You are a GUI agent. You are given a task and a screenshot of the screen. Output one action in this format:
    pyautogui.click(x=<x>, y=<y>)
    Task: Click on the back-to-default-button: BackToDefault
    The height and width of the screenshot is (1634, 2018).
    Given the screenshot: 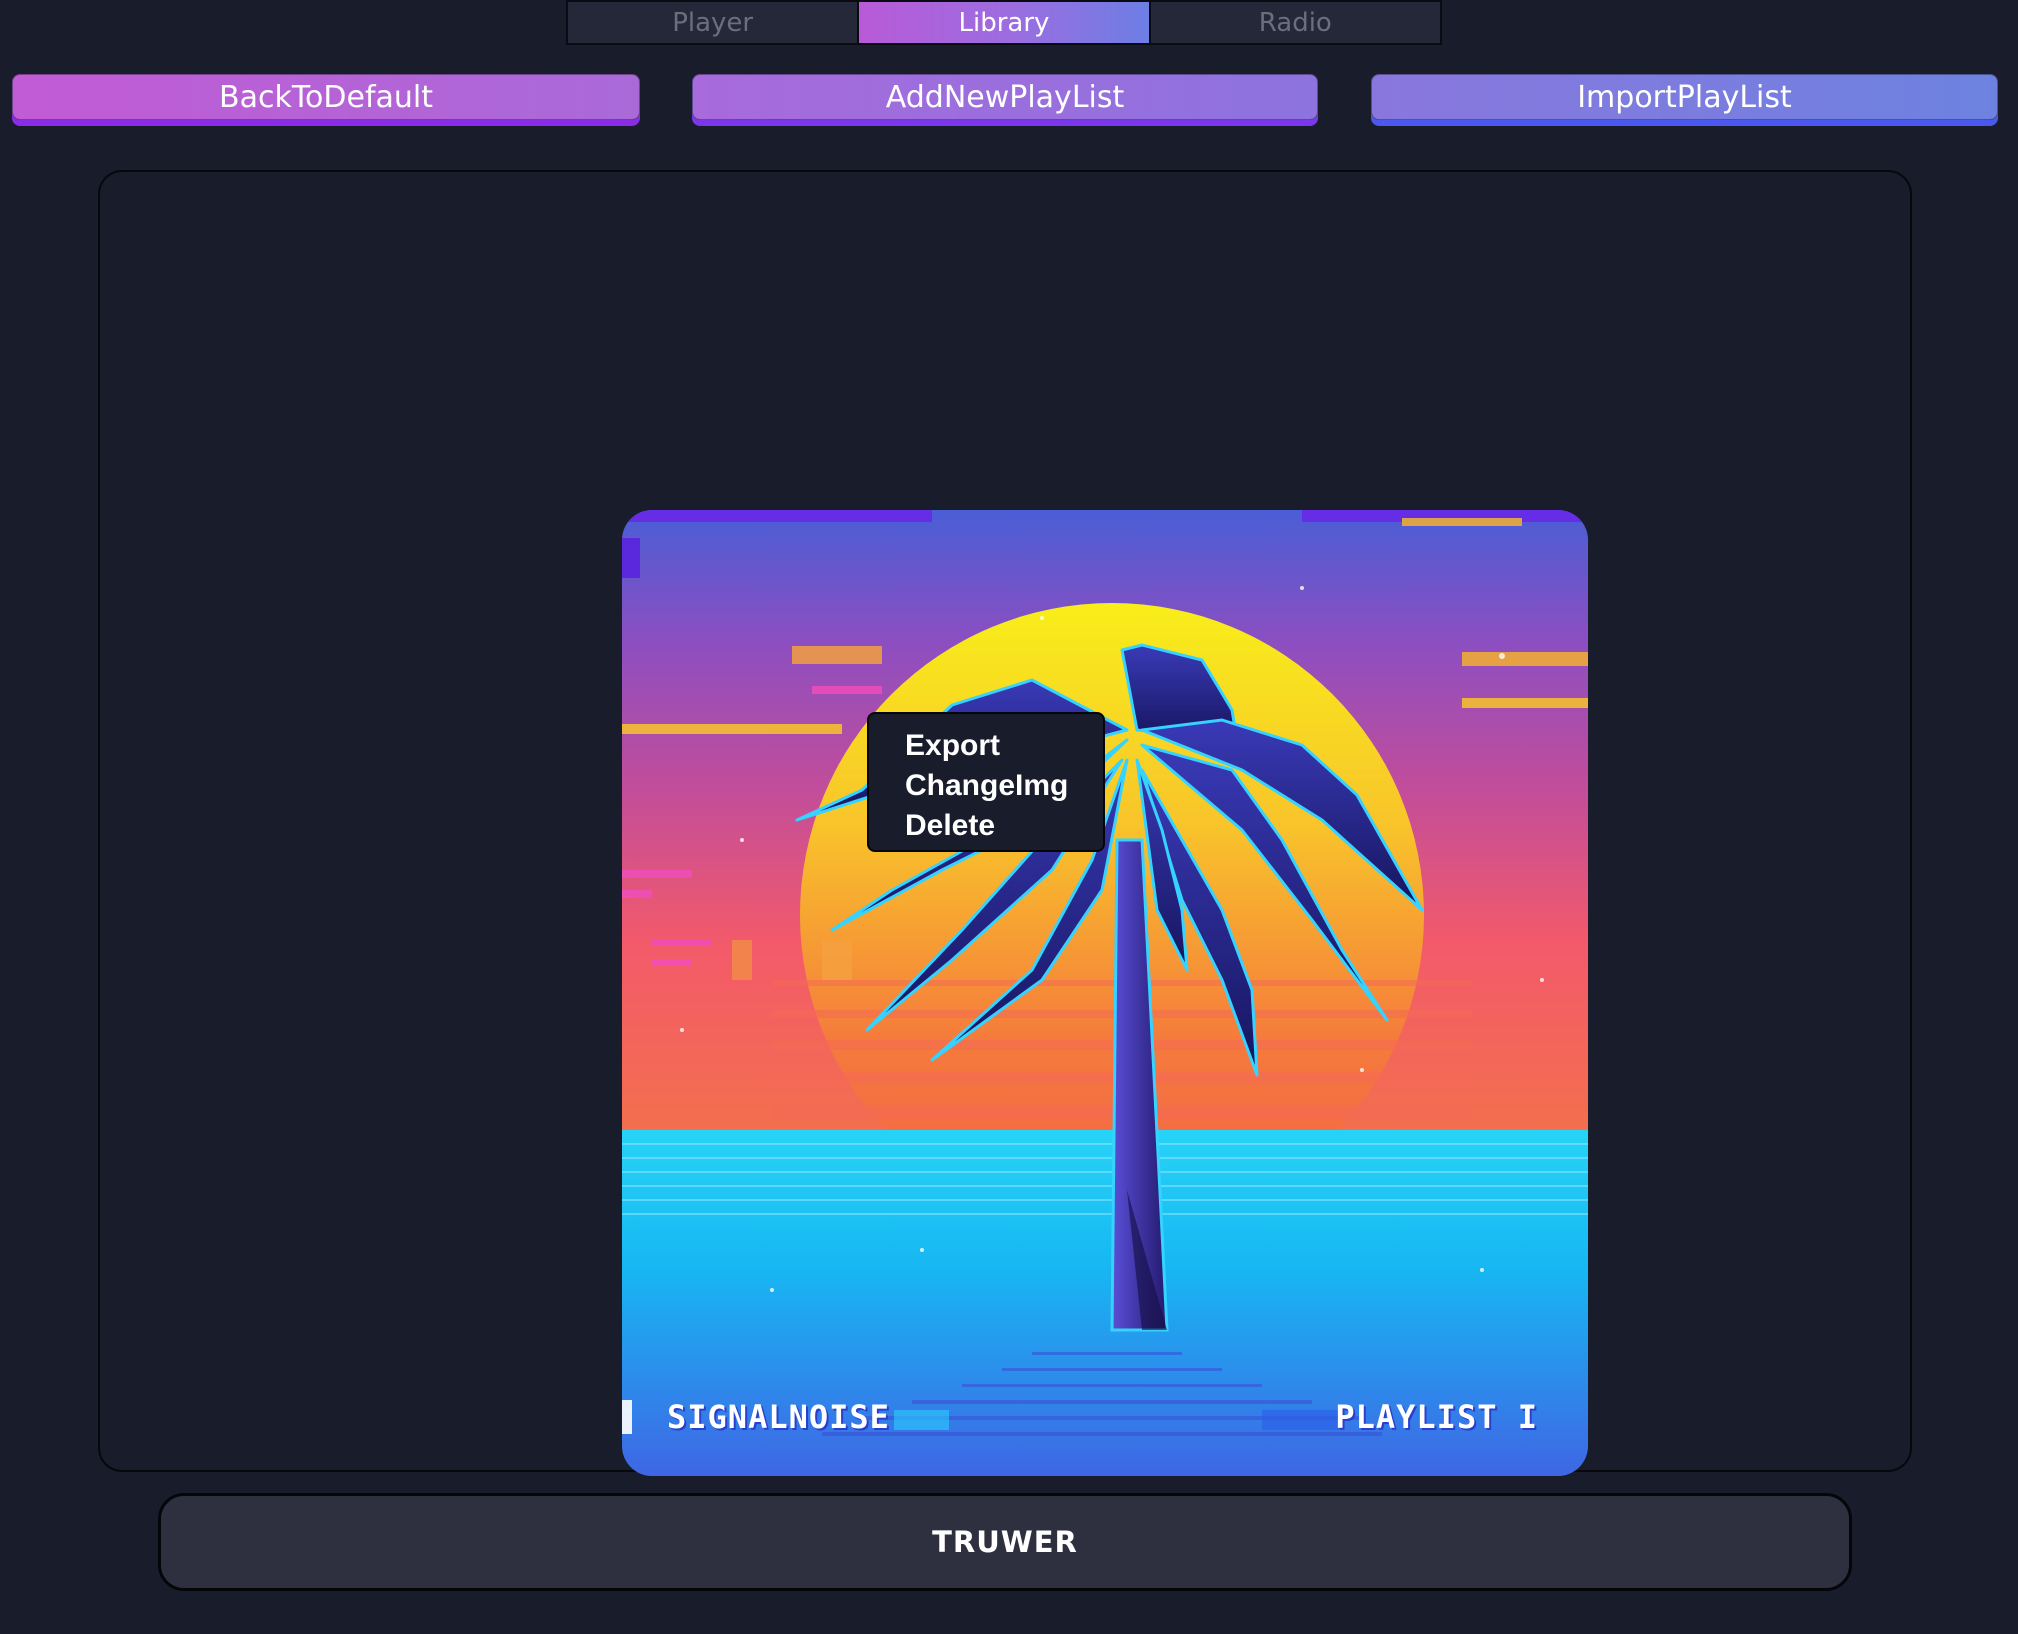 What is the action you would take?
    pyautogui.click(x=326, y=97)
    